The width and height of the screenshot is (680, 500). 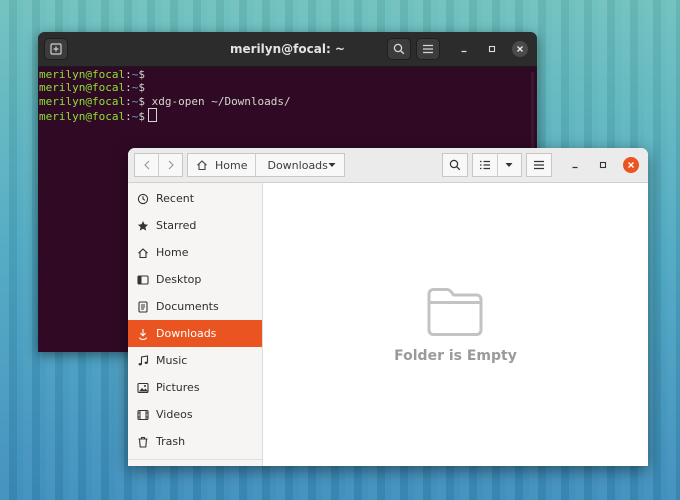 What do you see at coordinates (195, 252) in the screenshot?
I see `sidebar-item-home: Home` at bounding box center [195, 252].